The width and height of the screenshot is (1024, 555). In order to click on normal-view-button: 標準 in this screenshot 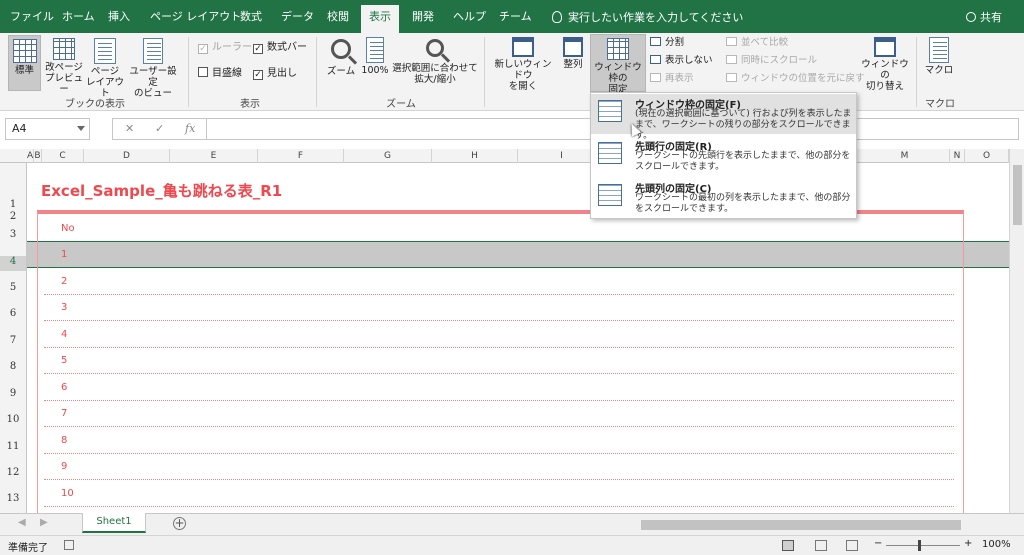, I will do `click(24, 63)`.